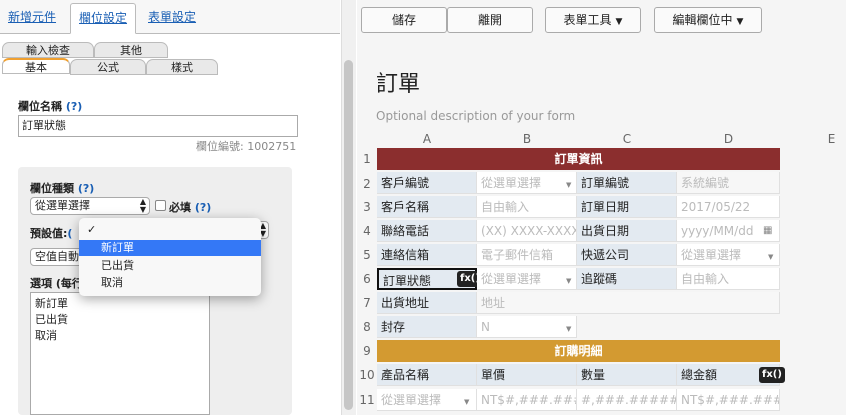 This screenshot has height=415, width=846. I want to click on input-cell: #,###.#####, so click(627, 400).